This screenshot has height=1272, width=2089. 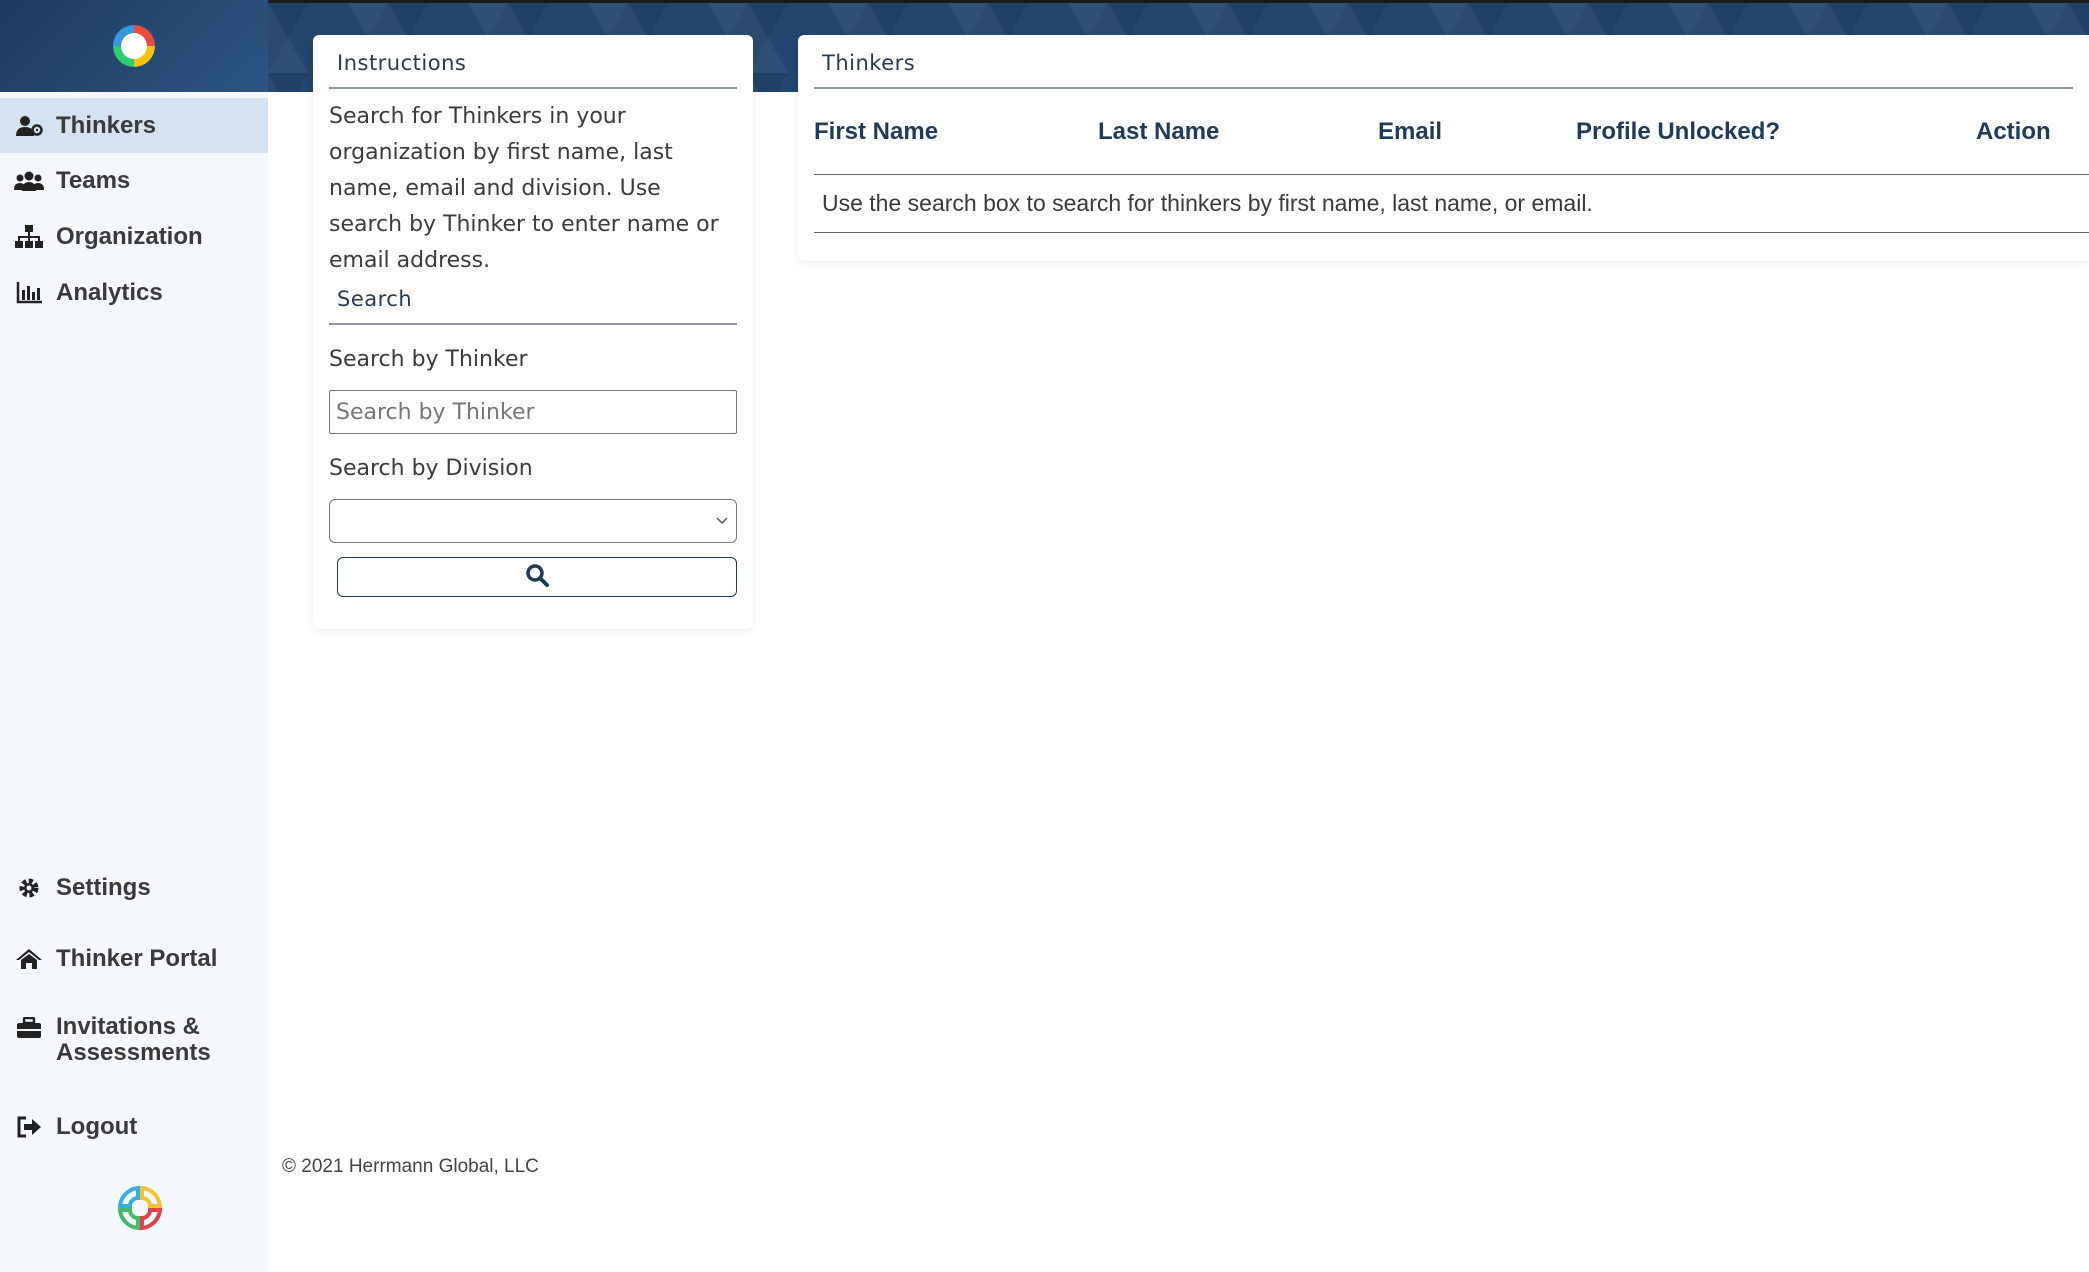 I want to click on chevron-down-icon, so click(x=722, y=519).